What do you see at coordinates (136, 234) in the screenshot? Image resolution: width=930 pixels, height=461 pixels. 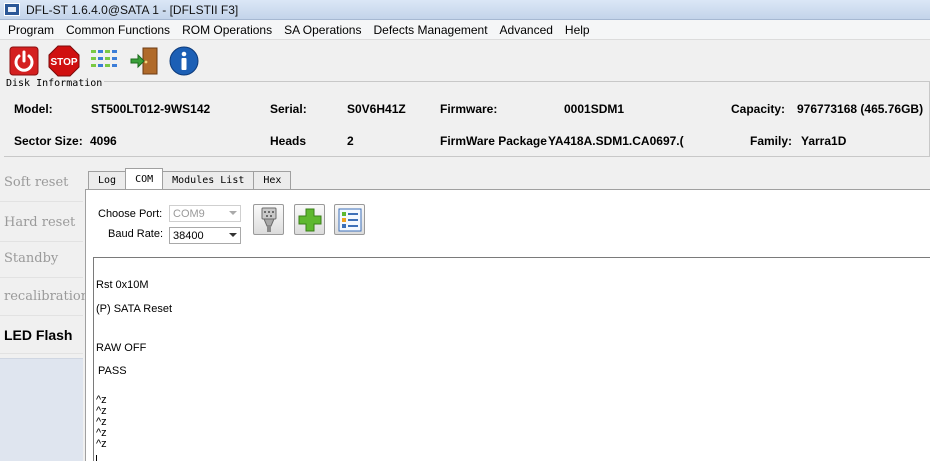 I see `baud-rate-label: Baud Rate:` at bounding box center [136, 234].